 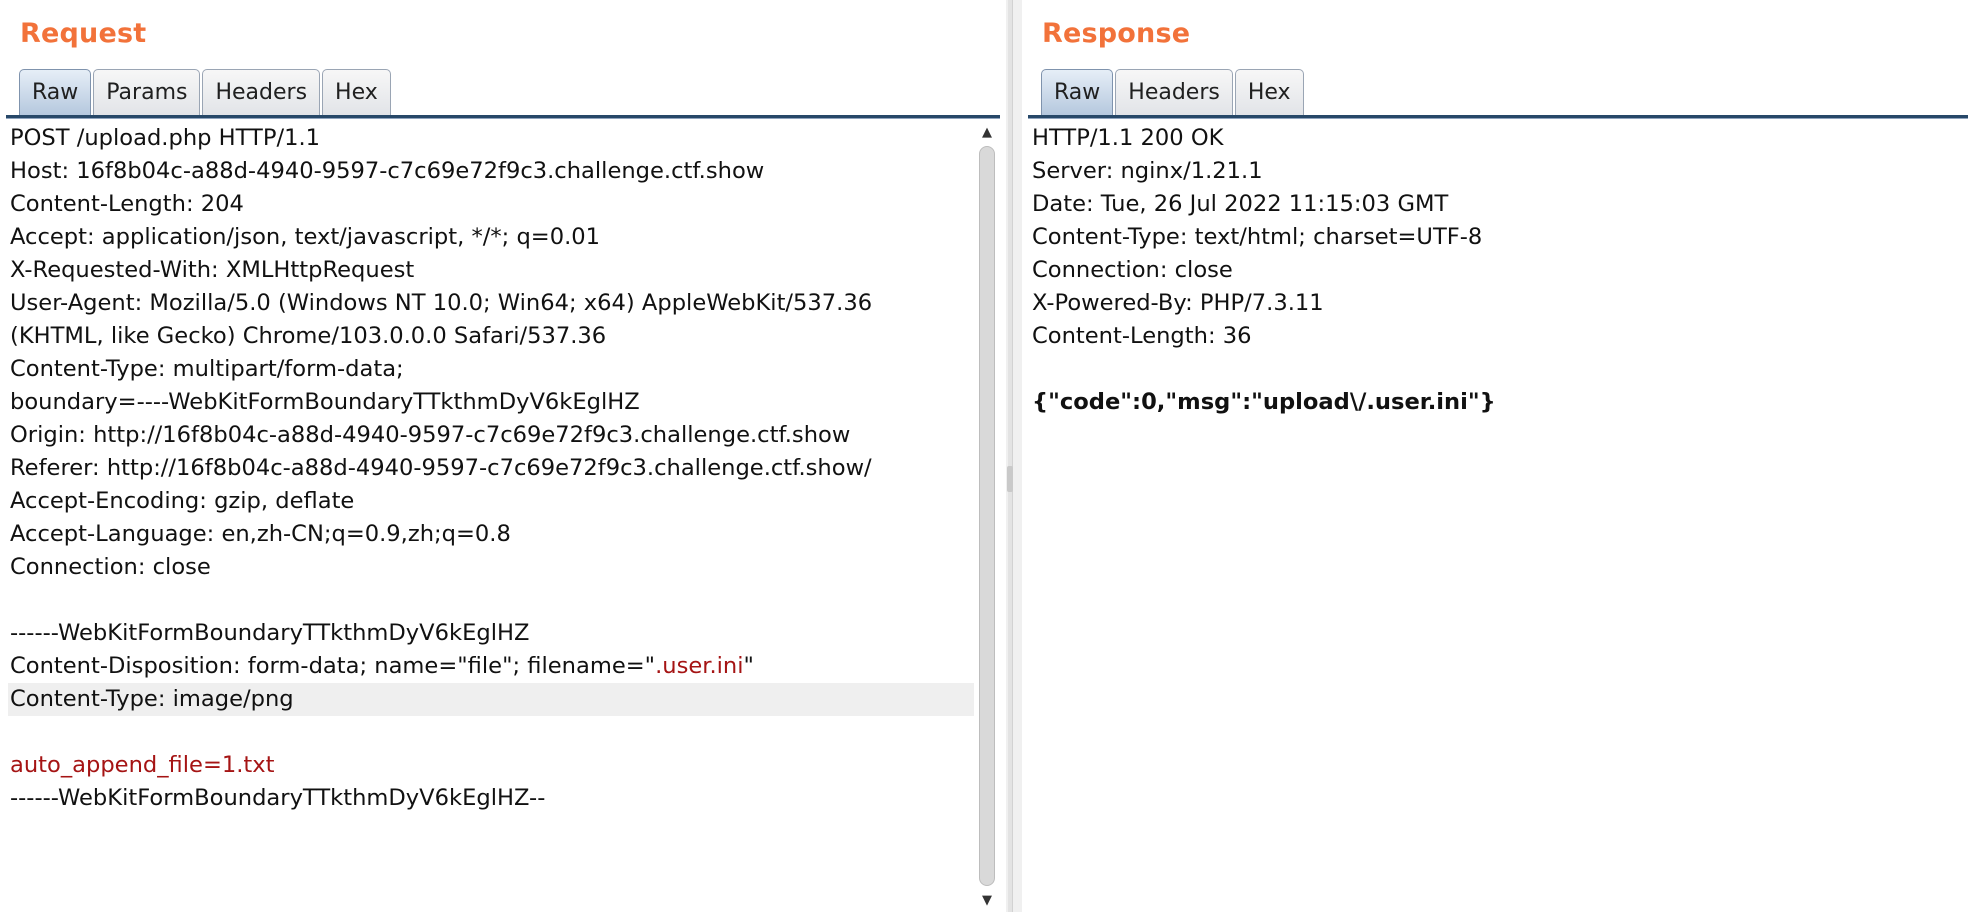 What do you see at coordinates (83, 33) in the screenshot?
I see `request-title: Request` at bounding box center [83, 33].